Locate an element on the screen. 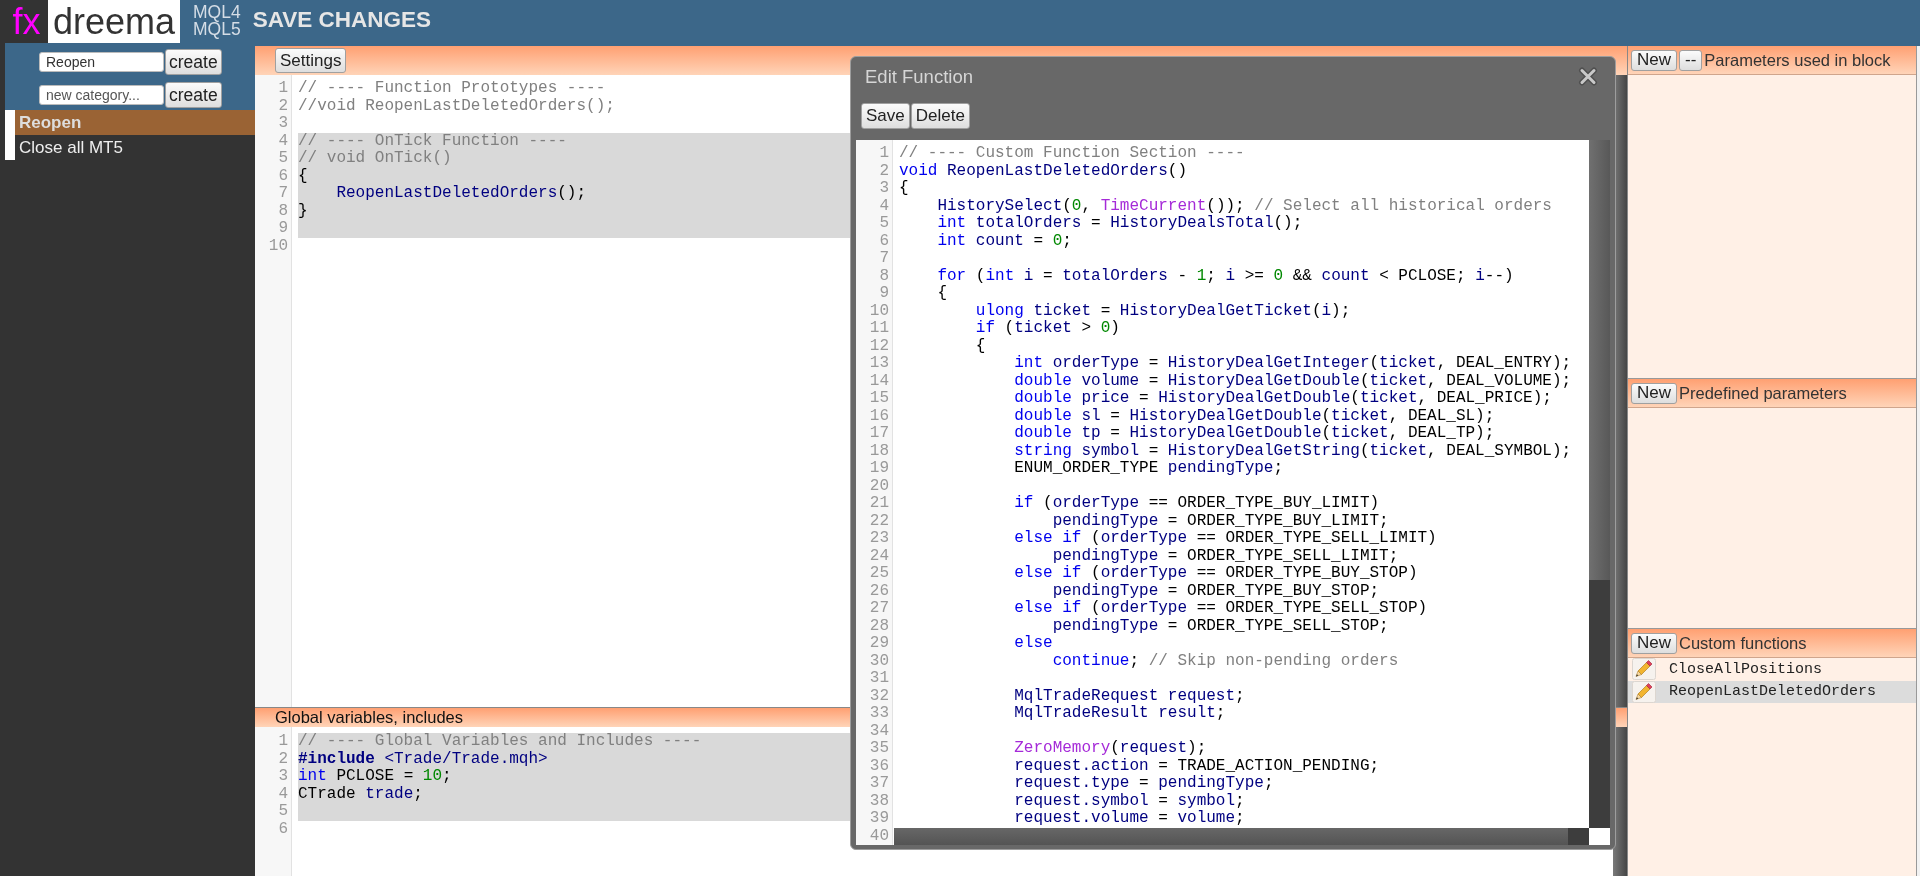  line-number: 12 is located at coordinates (879, 345).